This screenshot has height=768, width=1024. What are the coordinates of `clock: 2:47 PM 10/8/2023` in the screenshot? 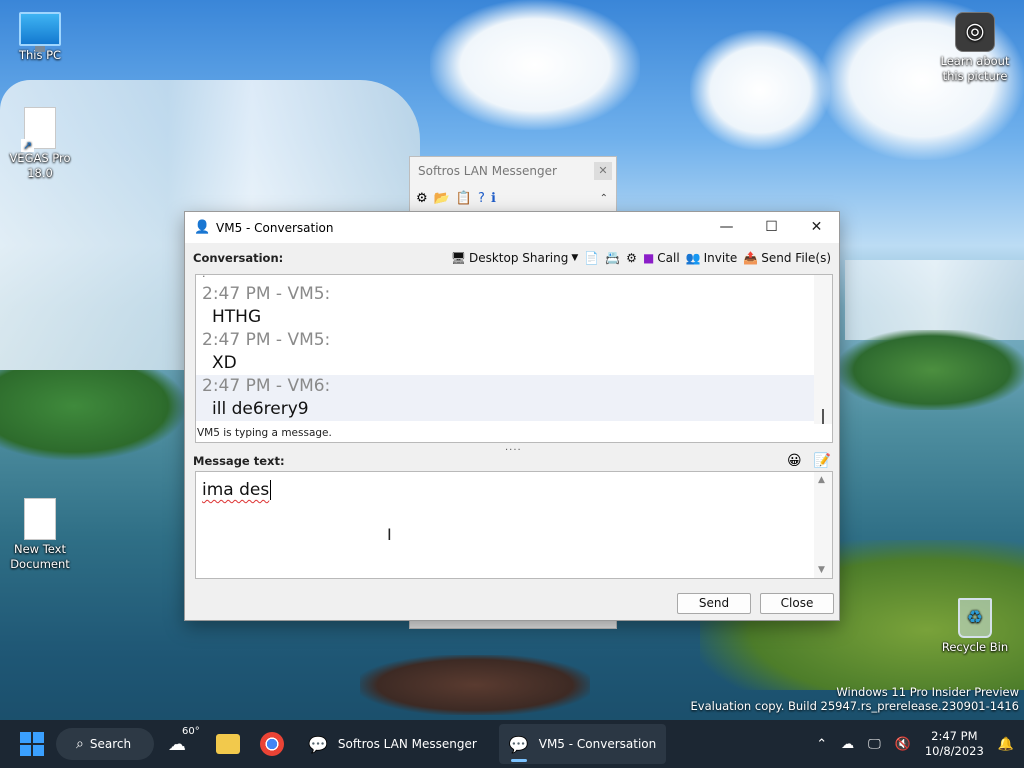 It's located at (954, 744).